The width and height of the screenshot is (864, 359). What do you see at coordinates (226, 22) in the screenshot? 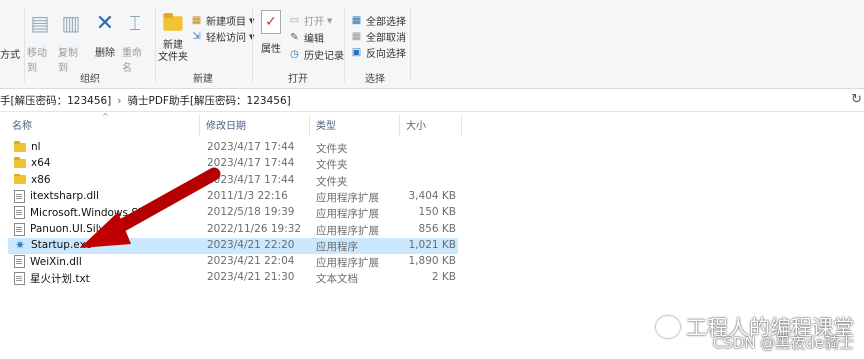
I see `new-item-label: 新建项目` at bounding box center [226, 22].